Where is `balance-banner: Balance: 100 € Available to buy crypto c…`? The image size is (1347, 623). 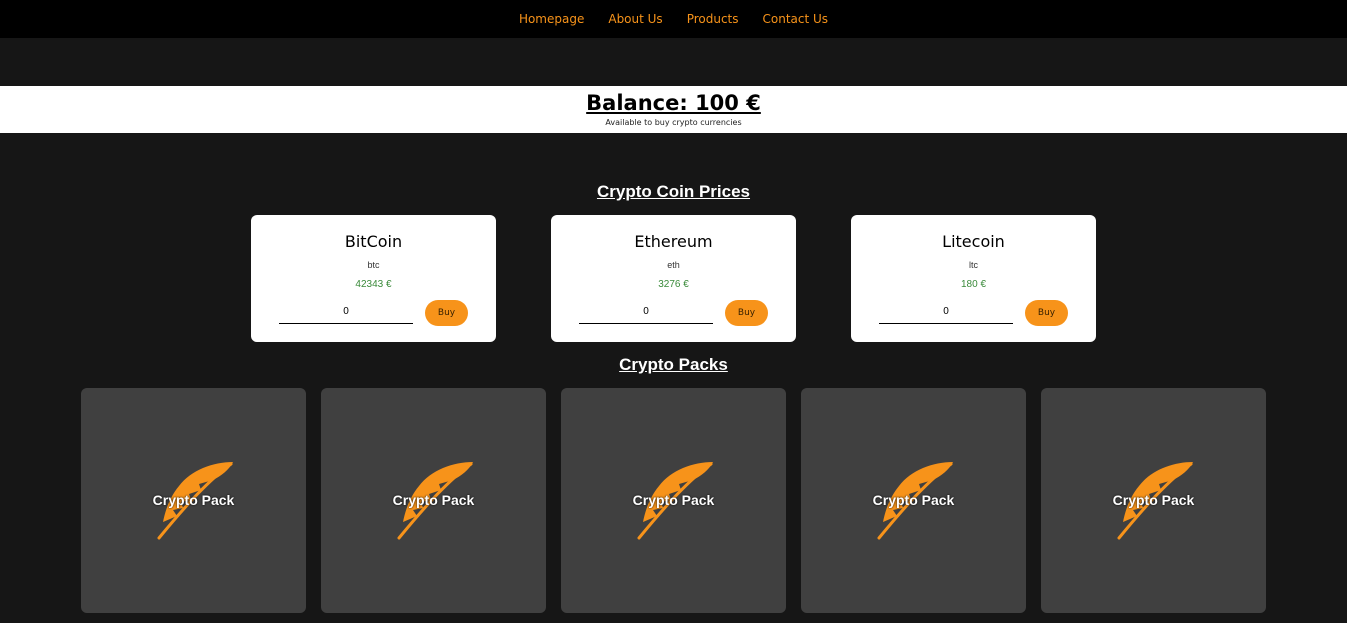 balance-banner: Balance: 100 € Available to buy crypto c… is located at coordinates (673, 109).